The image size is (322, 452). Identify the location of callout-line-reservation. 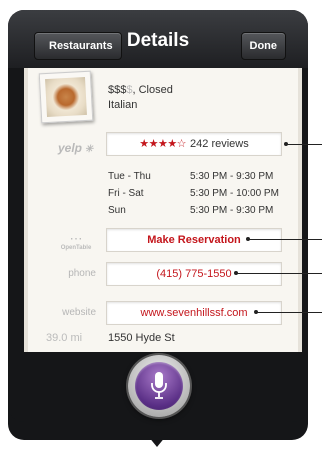
(285, 239).